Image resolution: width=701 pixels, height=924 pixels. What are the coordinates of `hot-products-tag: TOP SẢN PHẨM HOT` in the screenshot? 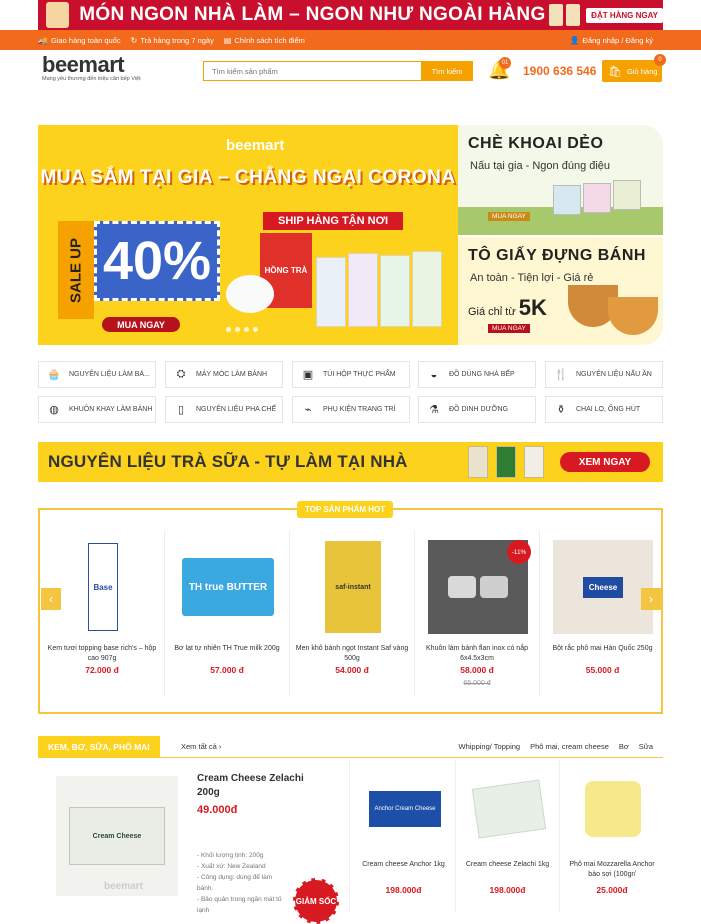 It's located at (345, 509).